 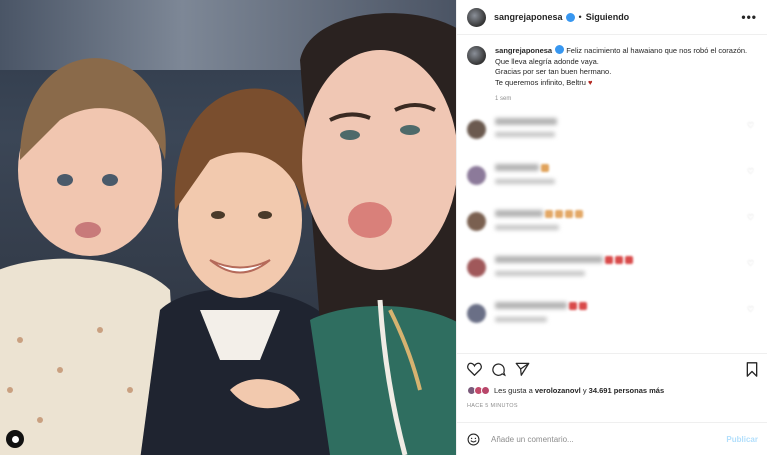 I want to click on comment-icon, so click(x=498, y=369).